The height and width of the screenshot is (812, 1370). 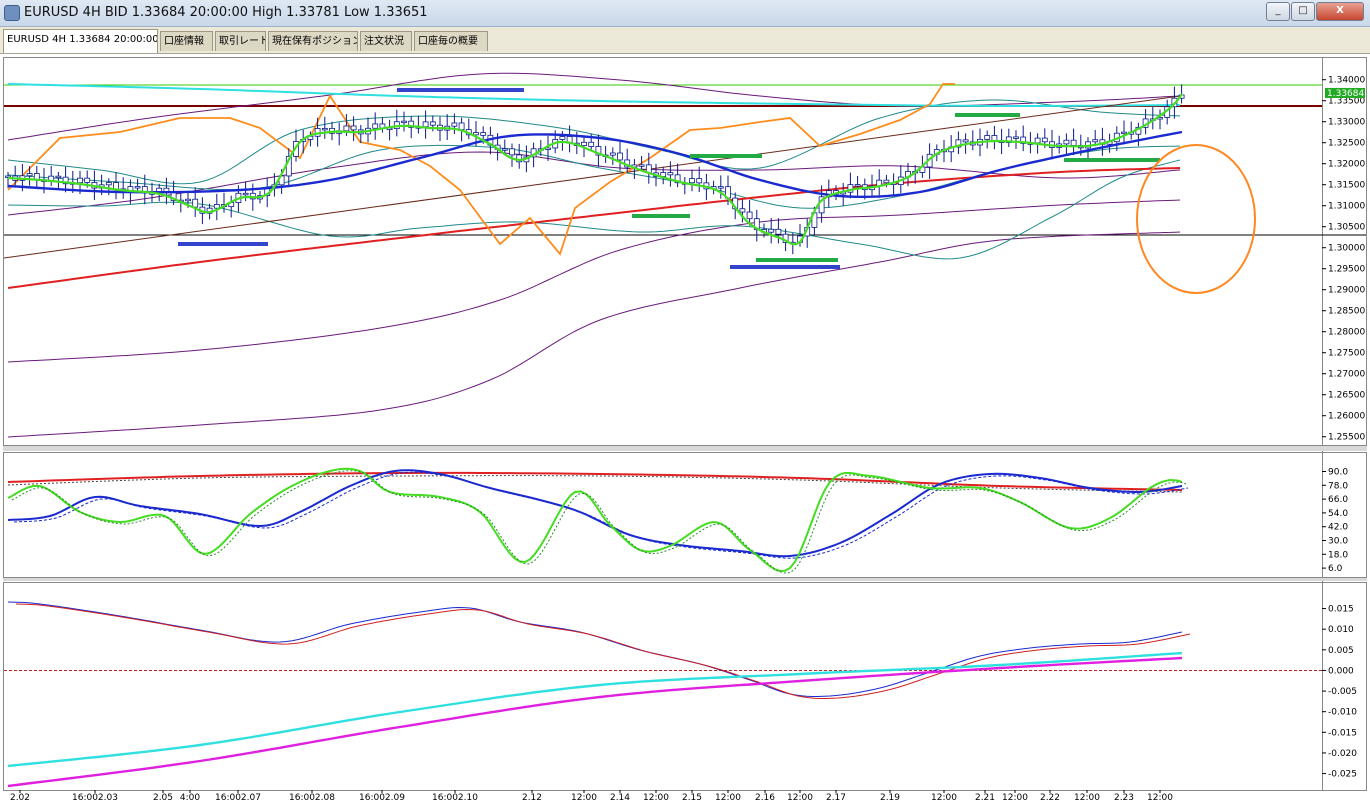 What do you see at coordinates (595, 722) in the screenshot?
I see `macd-long-magenta` at bounding box center [595, 722].